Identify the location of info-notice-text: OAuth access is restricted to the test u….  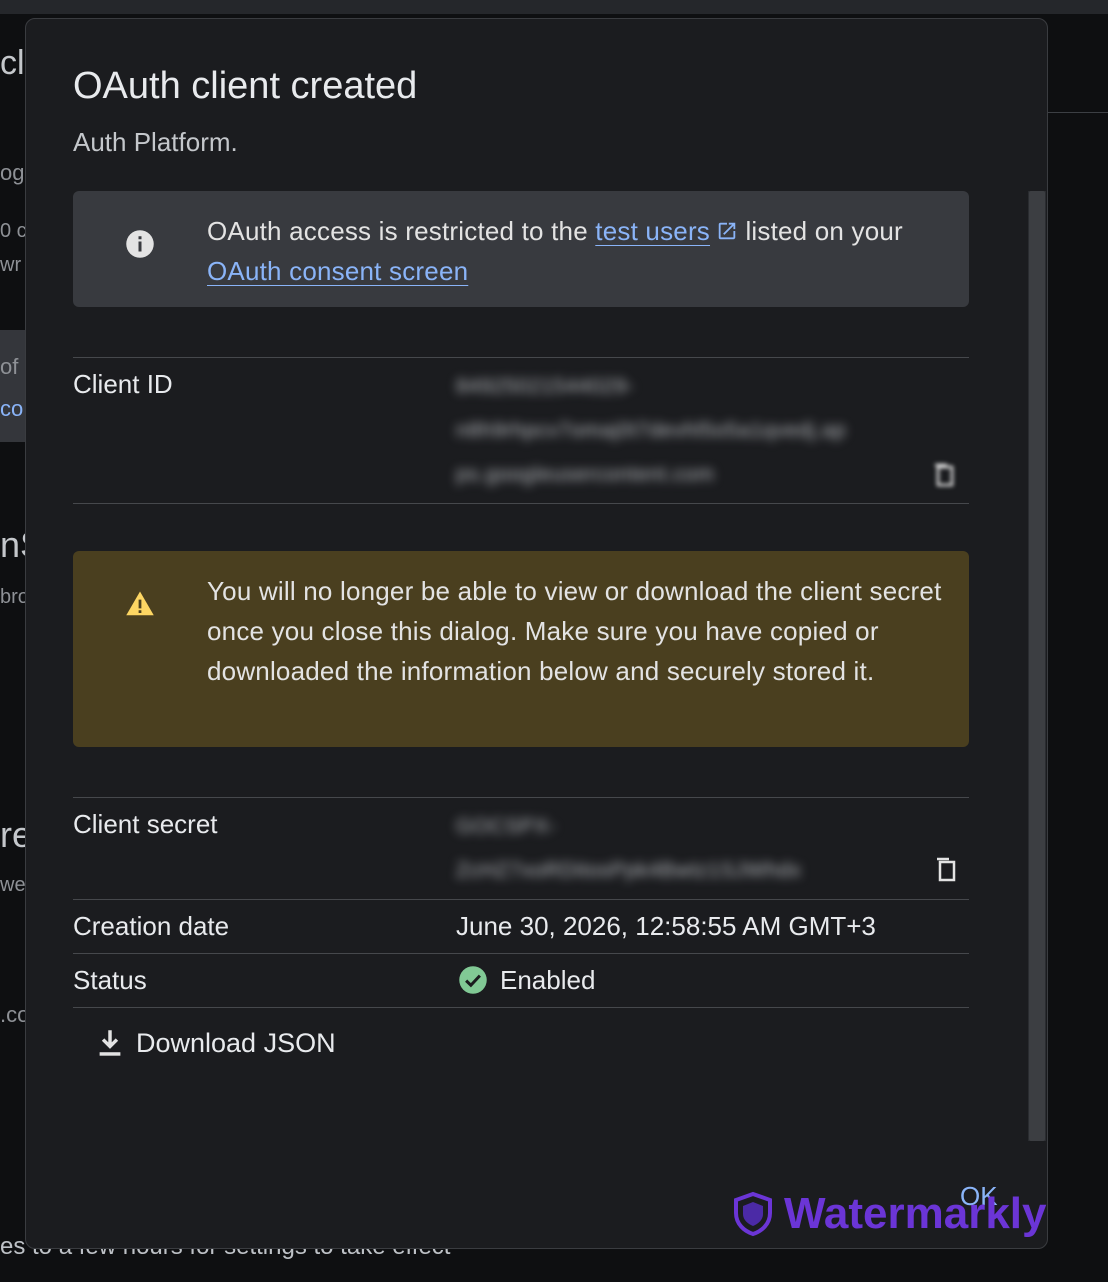
(577, 251).